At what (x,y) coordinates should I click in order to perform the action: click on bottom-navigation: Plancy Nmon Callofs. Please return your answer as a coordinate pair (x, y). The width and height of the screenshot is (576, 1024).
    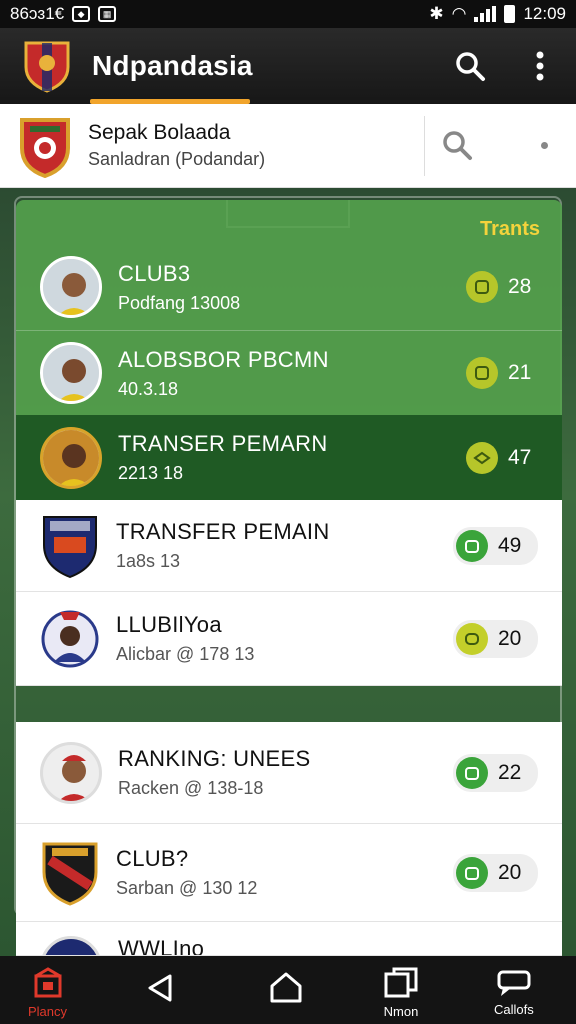
    Looking at the image, I should click on (288, 990).